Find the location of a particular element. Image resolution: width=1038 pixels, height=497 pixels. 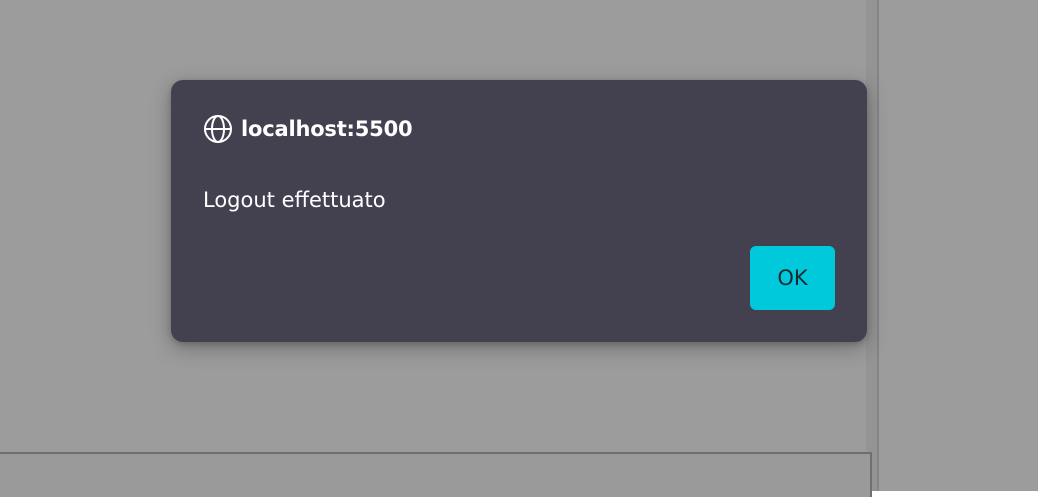

ok-button: OK is located at coordinates (792, 278).